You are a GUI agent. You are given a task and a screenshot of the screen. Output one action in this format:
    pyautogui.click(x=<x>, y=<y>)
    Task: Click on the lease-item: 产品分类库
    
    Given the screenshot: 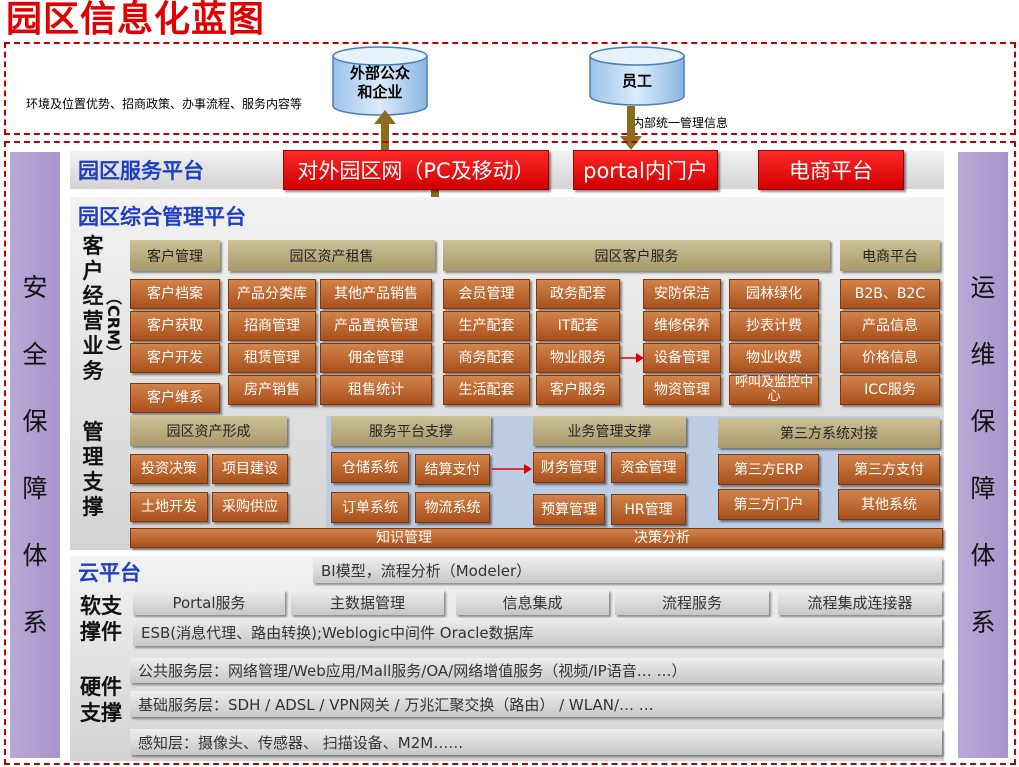 What is the action you would take?
    pyautogui.click(x=272, y=294)
    